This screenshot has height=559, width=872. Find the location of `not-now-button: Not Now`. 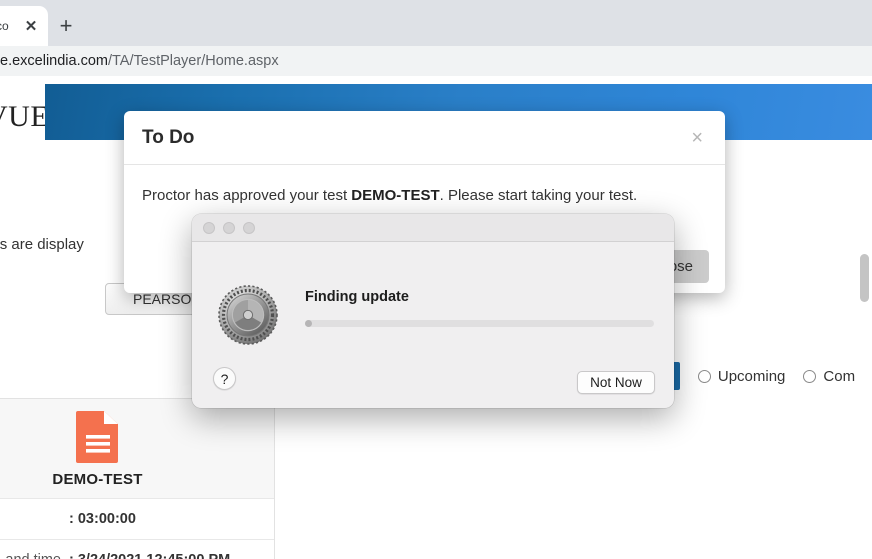

not-now-button: Not Now is located at coordinates (616, 382).